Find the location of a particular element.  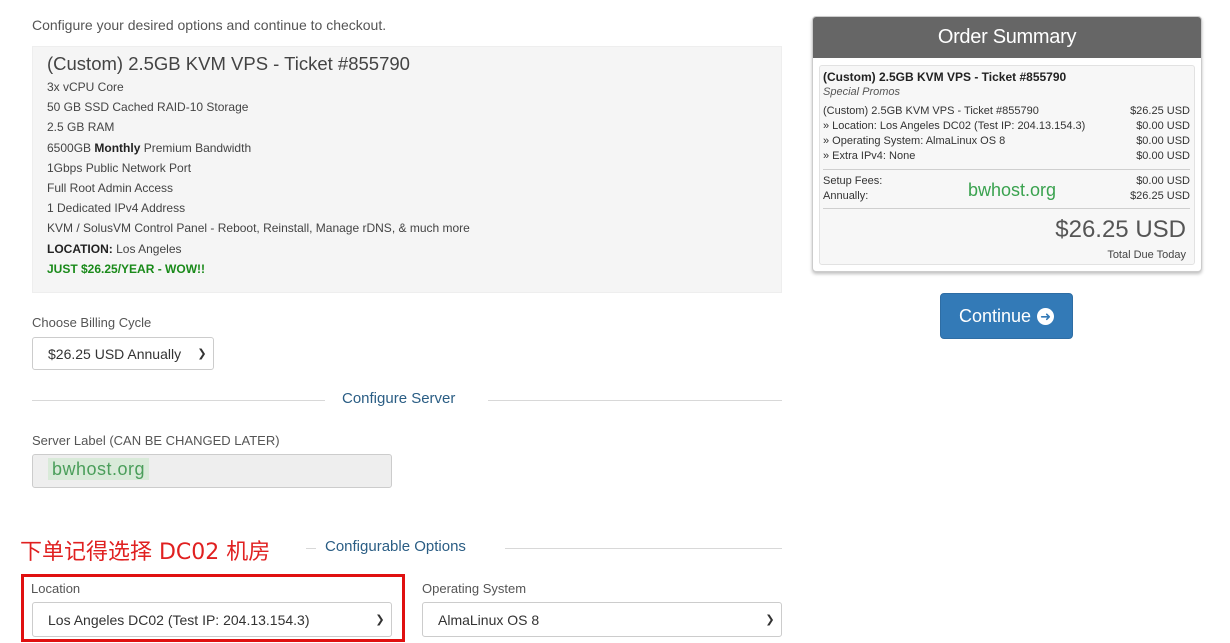

bandwidth-desc: Premium Bandwidth is located at coordinates (197, 147).